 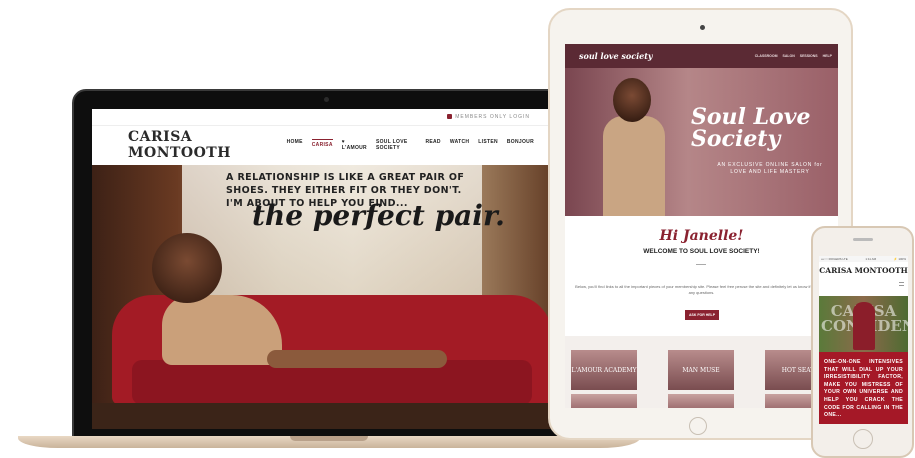 I want to click on nav-read: READ, so click(x=432, y=145).